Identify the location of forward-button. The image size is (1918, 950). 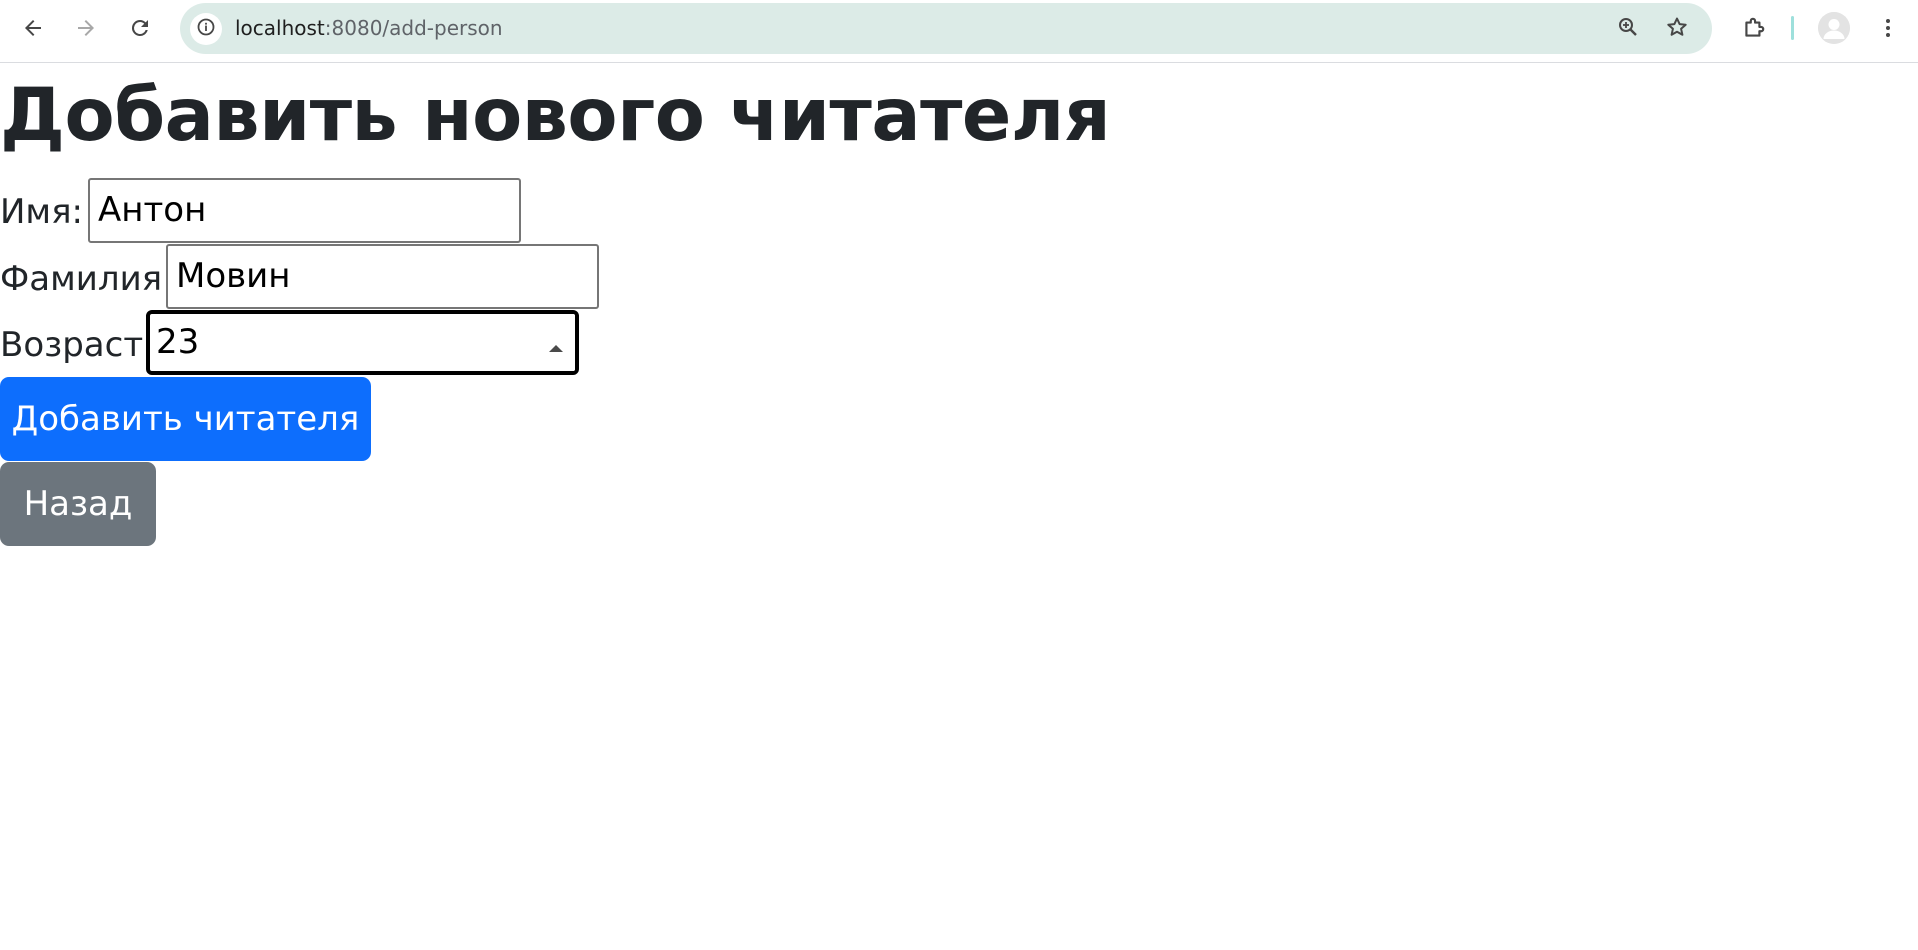
(86, 28).